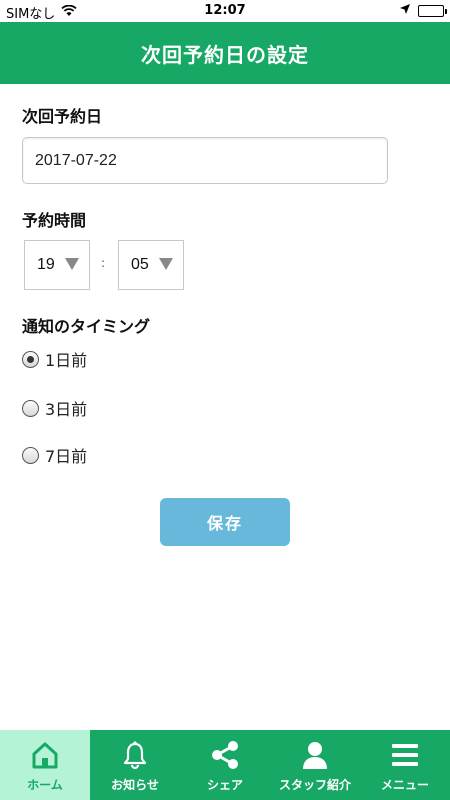 This screenshot has height=800, width=450. Describe the element at coordinates (54, 220) in the screenshot. I see `time-label: 予約時間` at that location.